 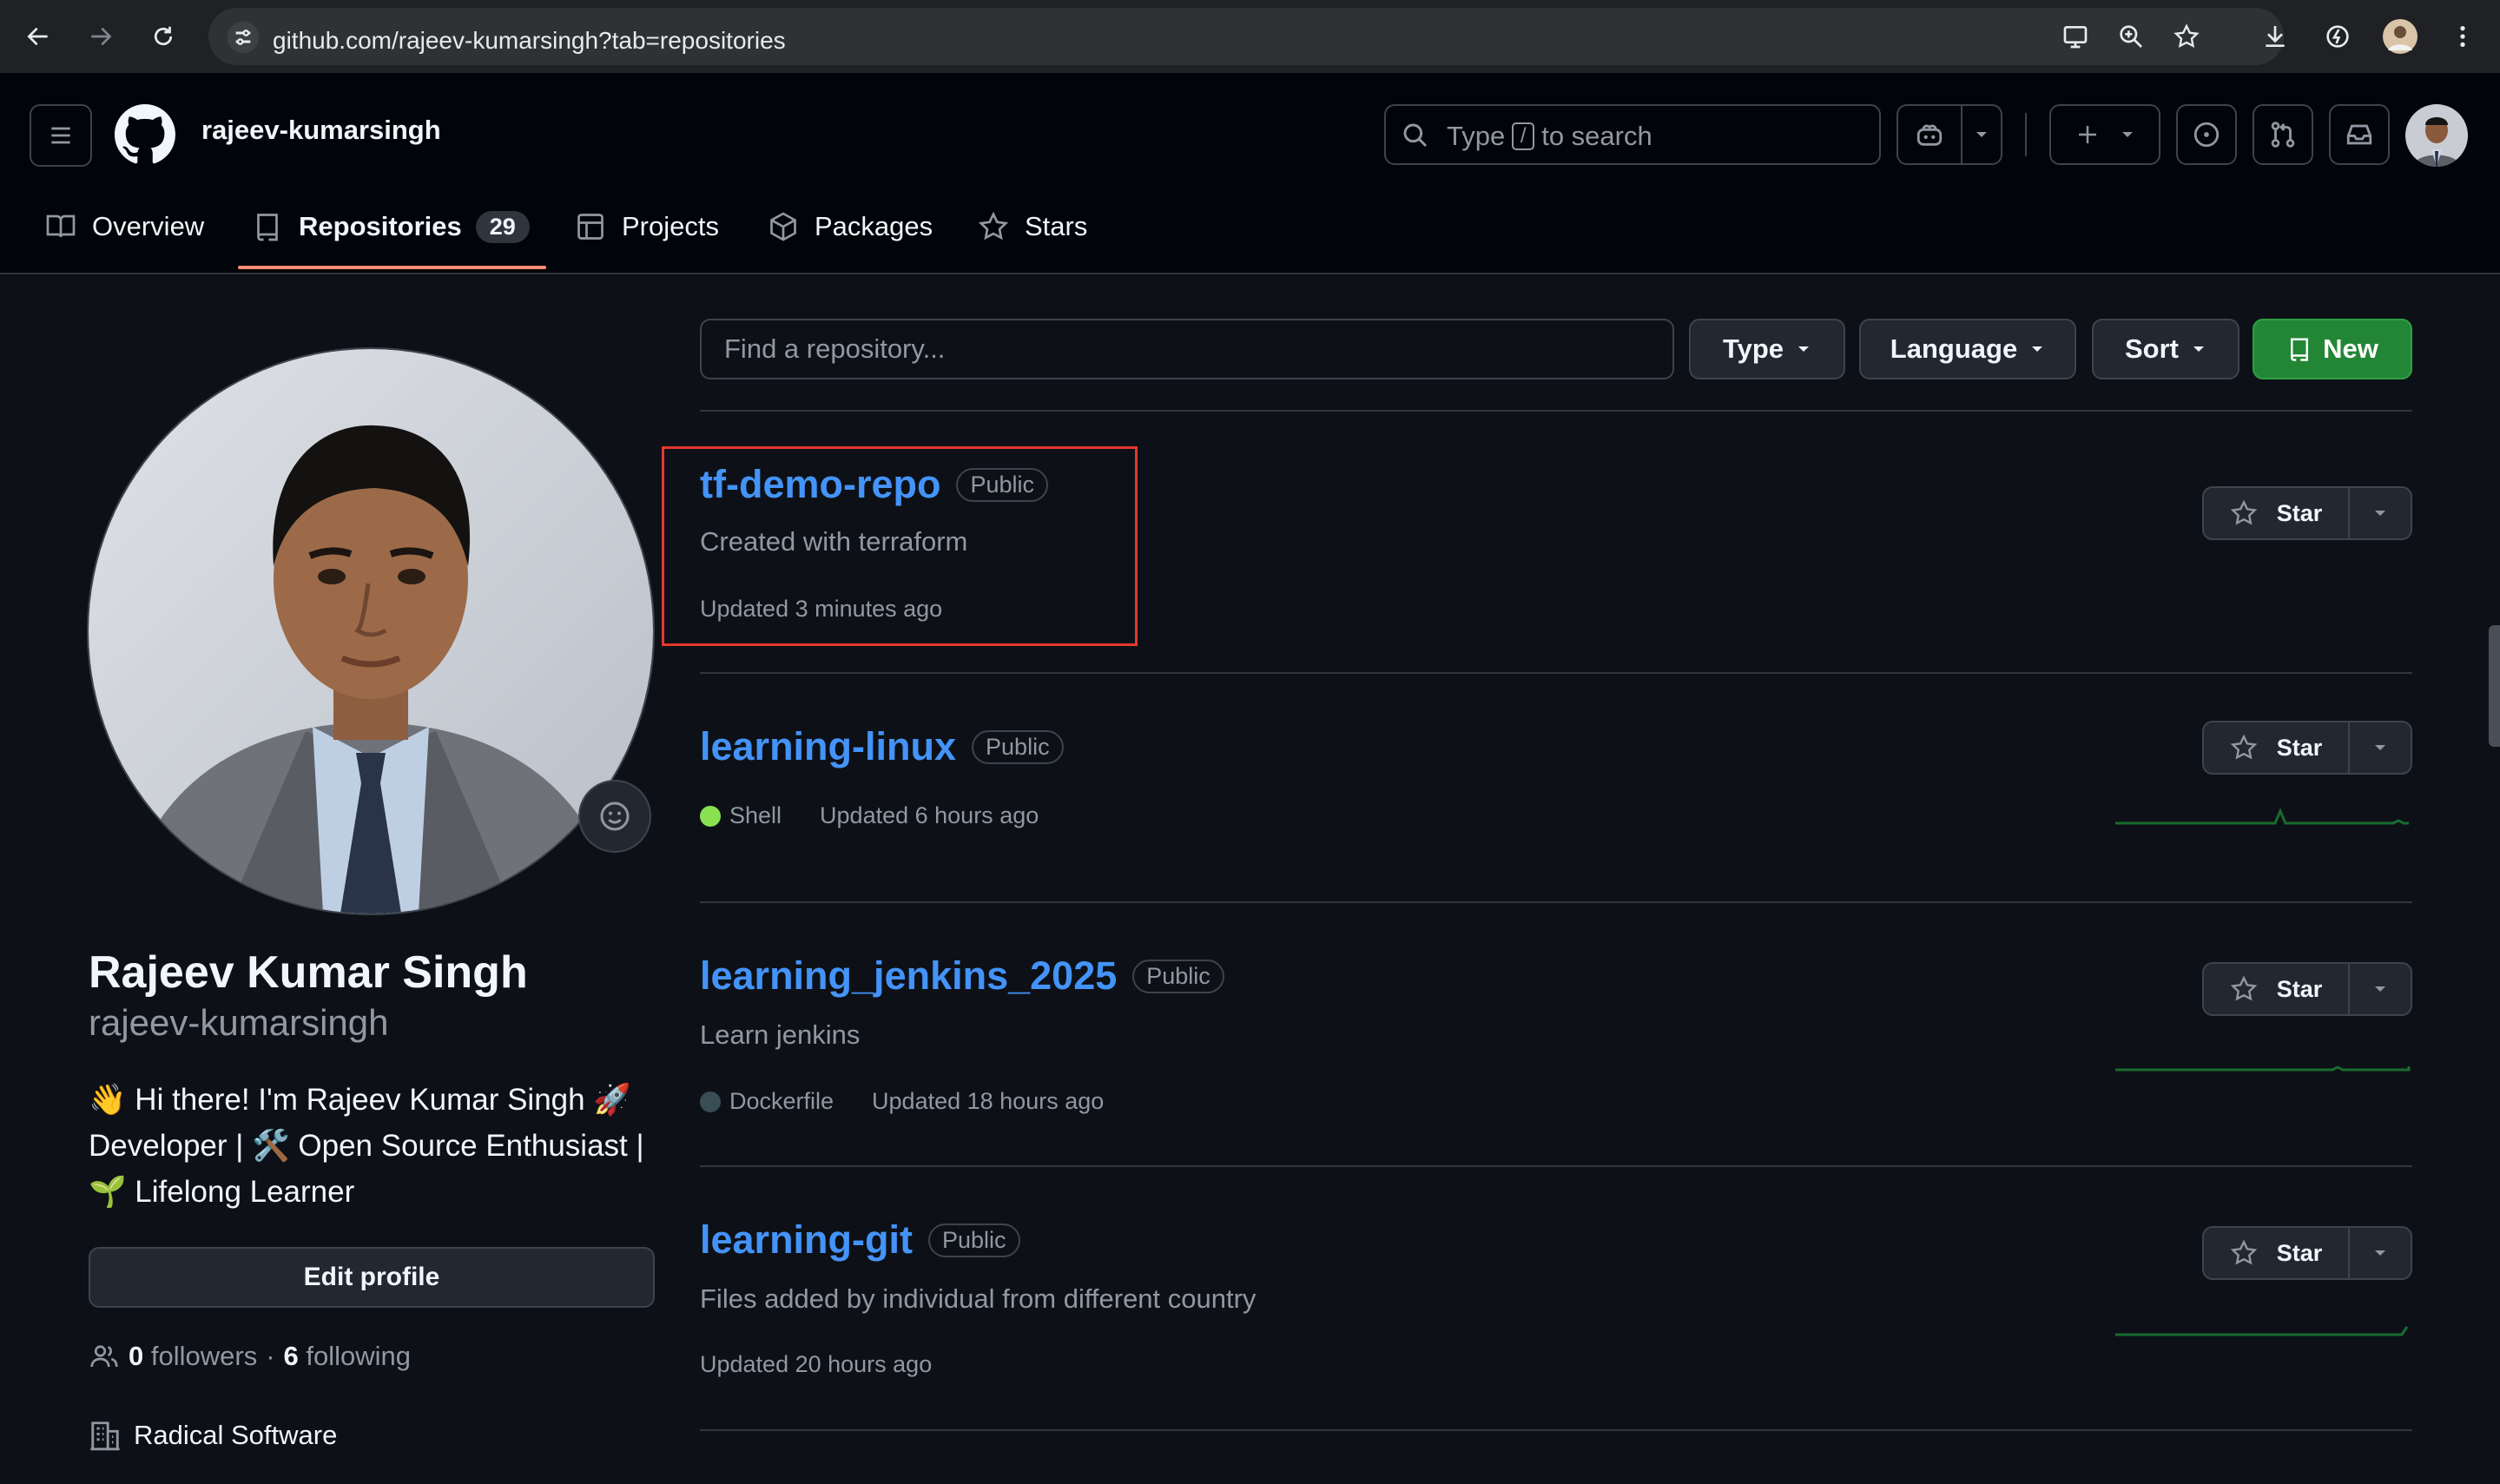 I want to click on people-icon, so click(x=104, y=1356).